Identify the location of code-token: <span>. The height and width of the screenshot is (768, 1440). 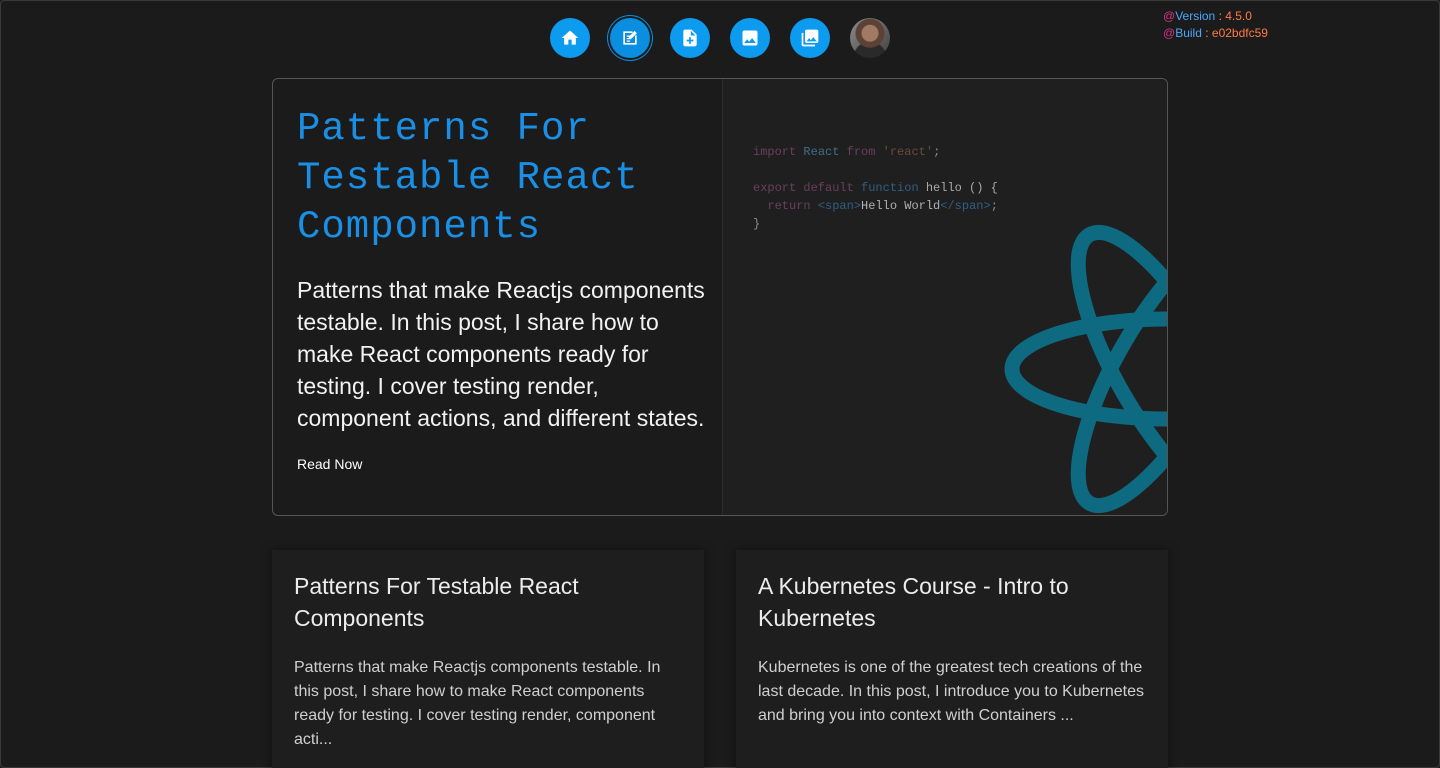
(839, 206).